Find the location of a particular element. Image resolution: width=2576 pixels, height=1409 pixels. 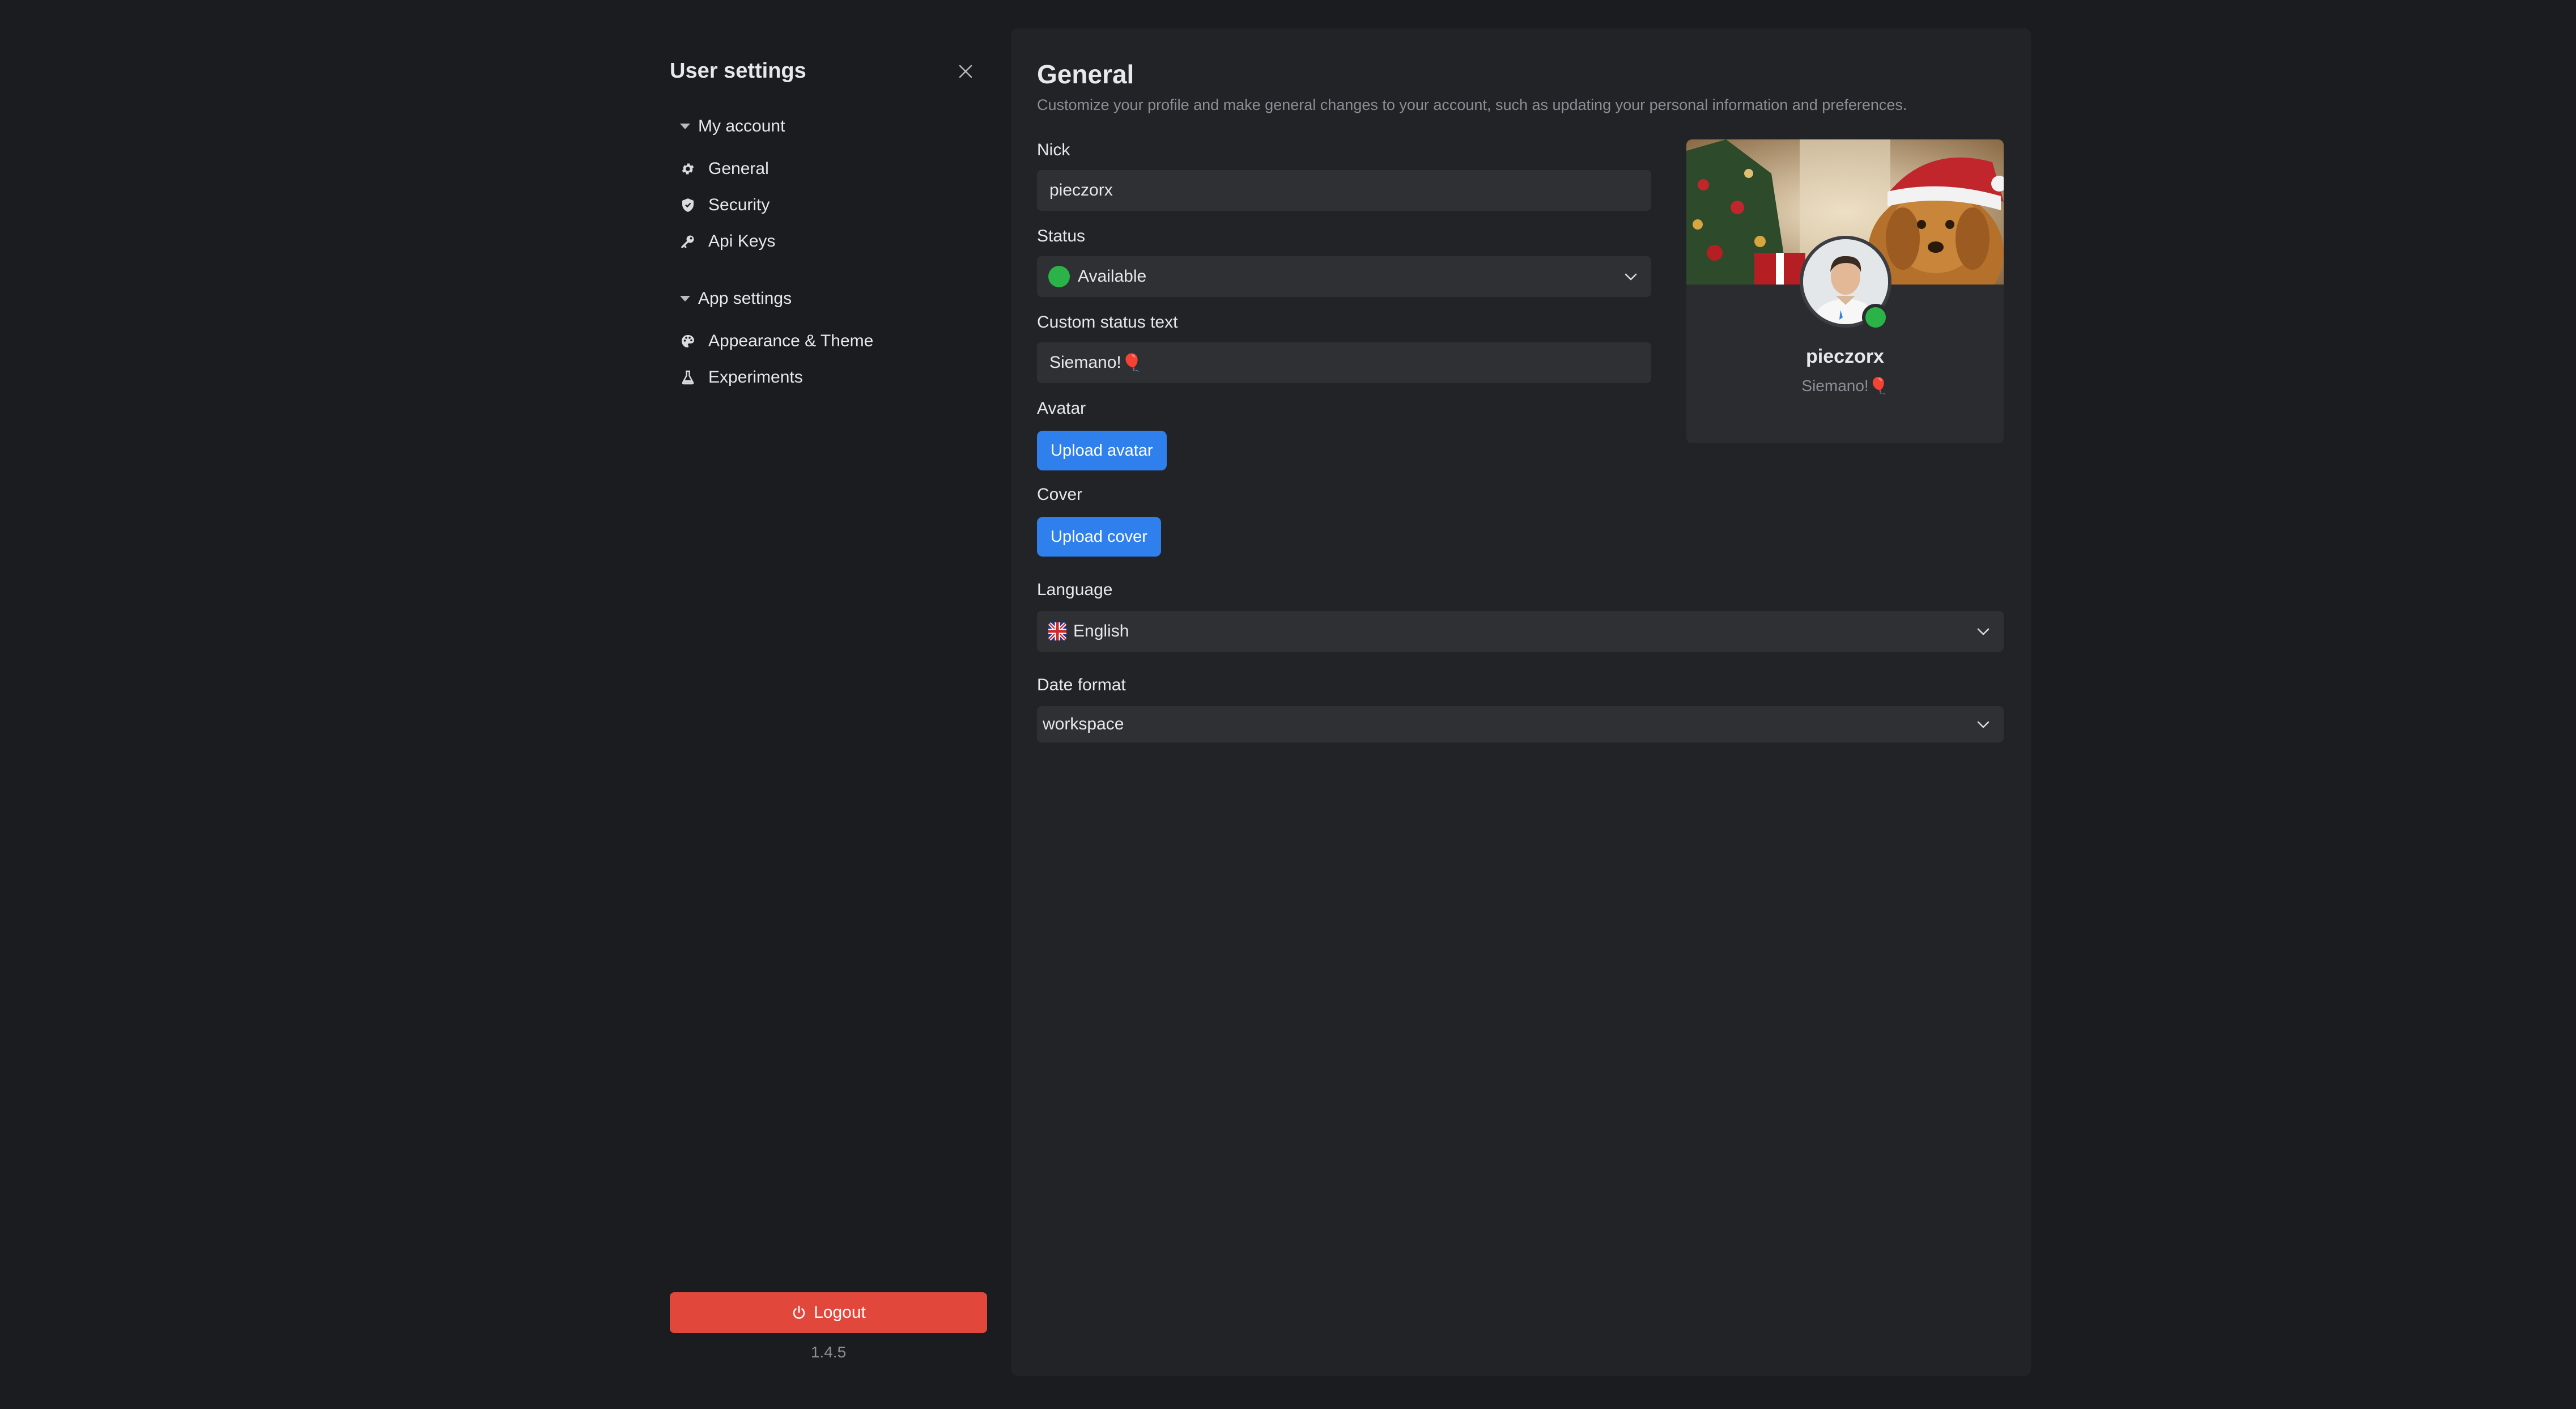

nav-group-my-account: My account is located at coordinates (732, 126).